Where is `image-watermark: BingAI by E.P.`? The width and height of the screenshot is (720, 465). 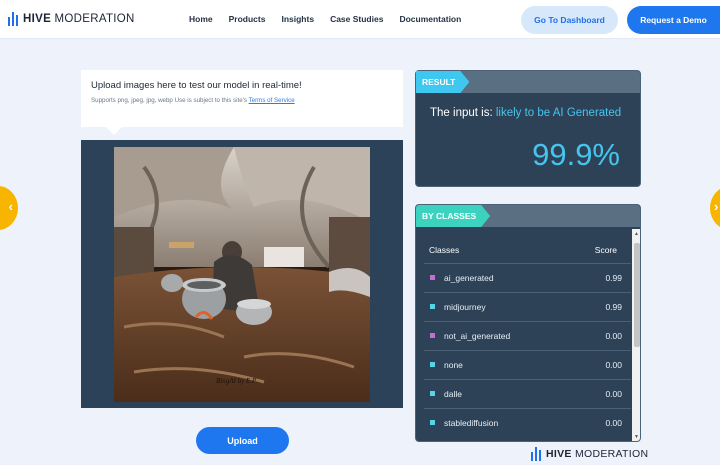 image-watermark: BingAI by E.P. is located at coordinates (237, 381).